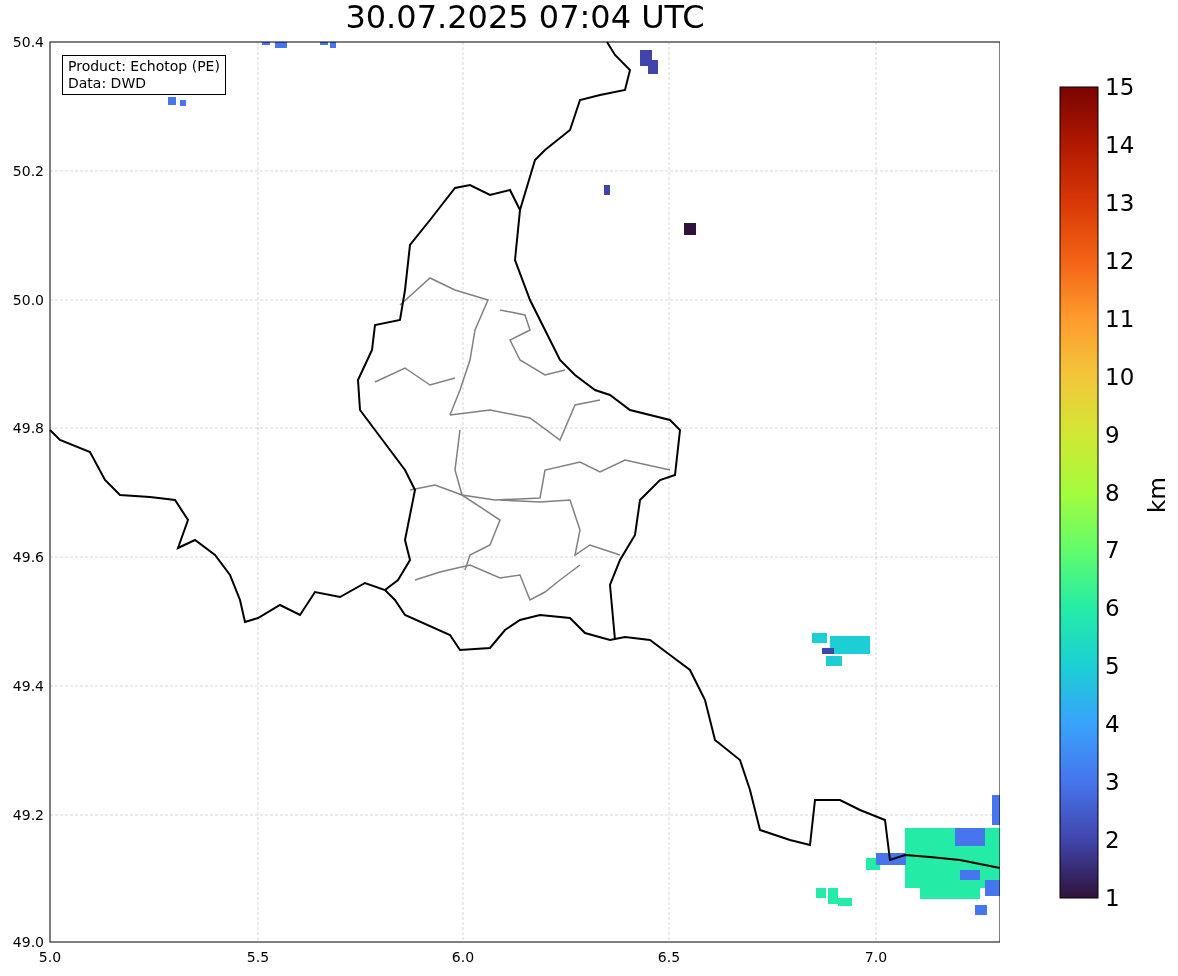 This screenshot has height=976, width=1178. What do you see at coordinates (28, 171) in the screenshot?
I see `y-tick-label: 50.2` at bounding box center [28, 171].